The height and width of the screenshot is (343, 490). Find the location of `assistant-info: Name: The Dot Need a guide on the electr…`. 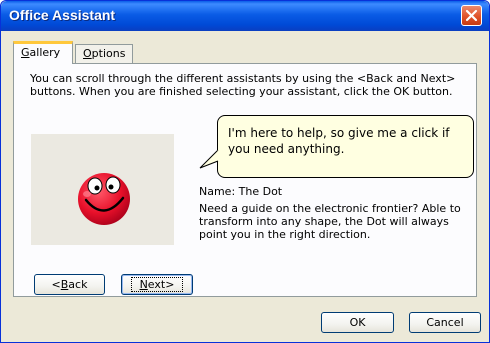

assistant-info: Name: The Dot Need a guide on the electr… is located at coordinates (336, 213).